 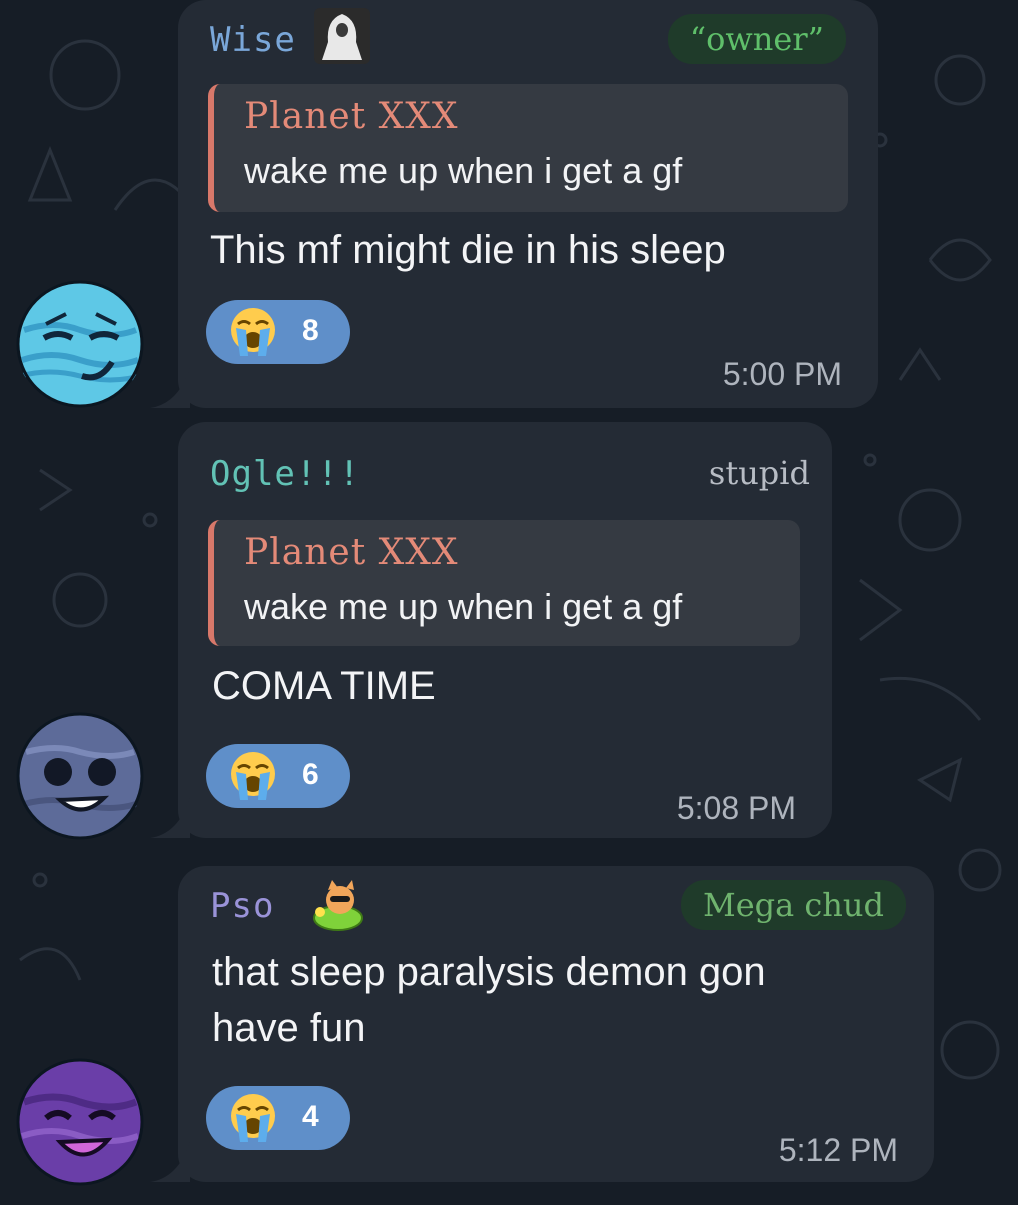 I want to click on member-role-badge: “owner”, so click(x=756, y=39).